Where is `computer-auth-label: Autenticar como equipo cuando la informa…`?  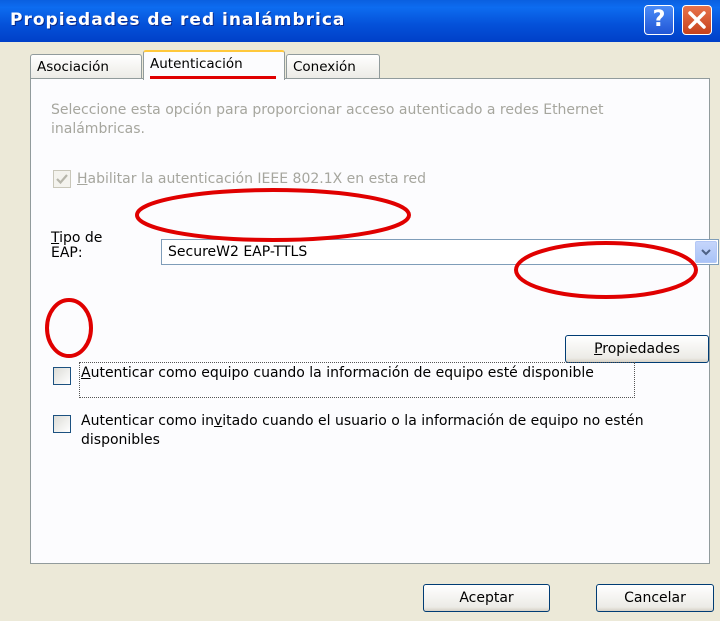
computer-auth-label: Autenticar como equipo cuando la informa… is located at coordinates (366, 373).